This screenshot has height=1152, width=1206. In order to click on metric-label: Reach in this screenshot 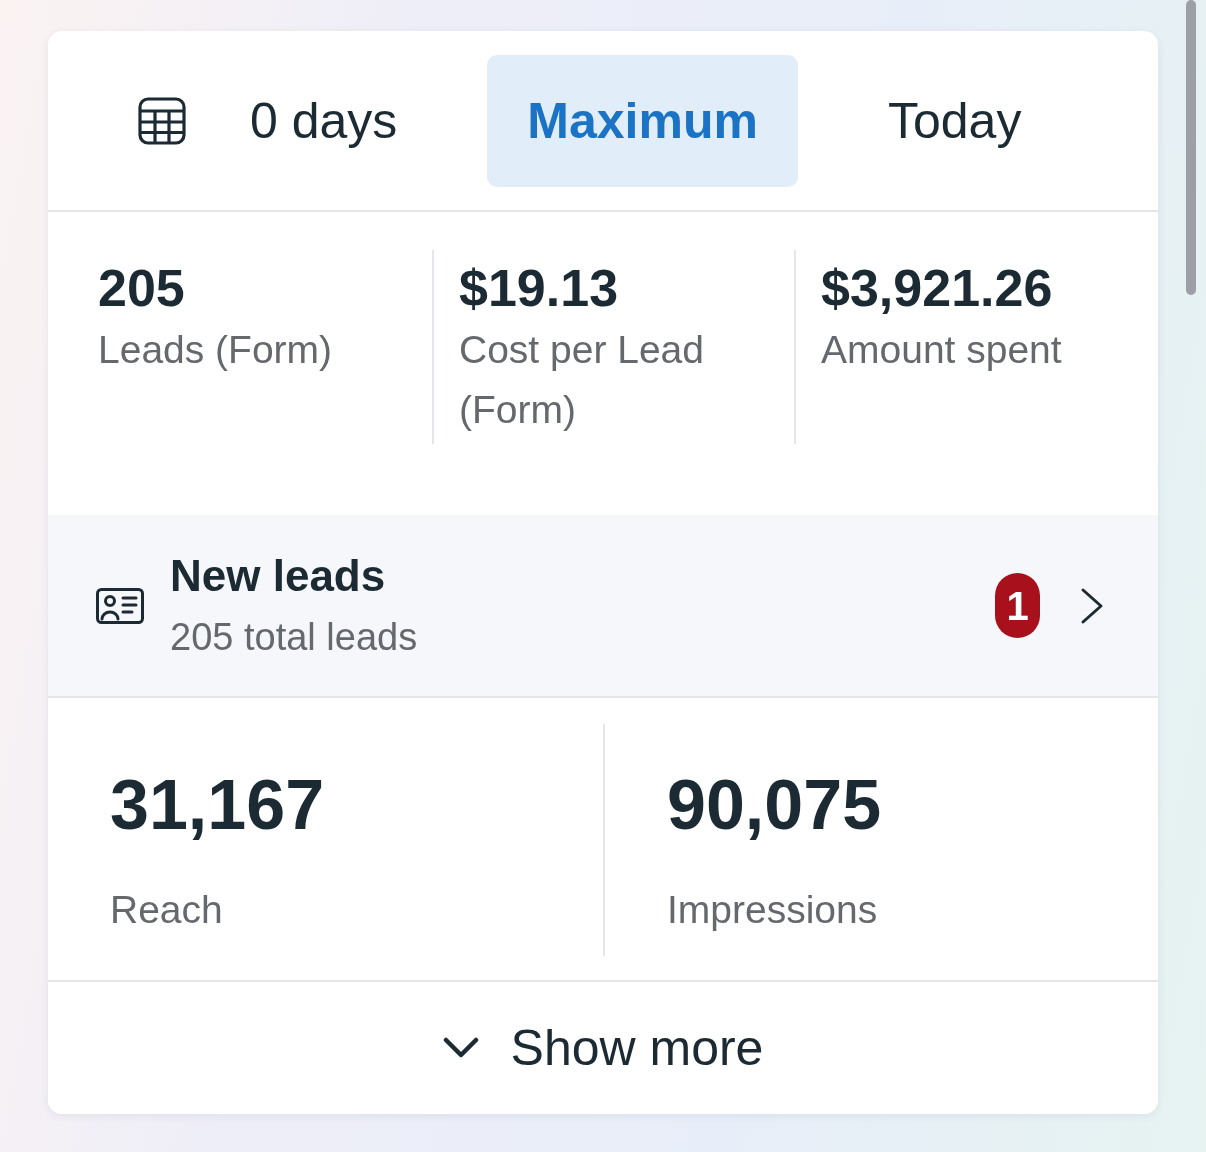, I will do `click(167, 909)`.